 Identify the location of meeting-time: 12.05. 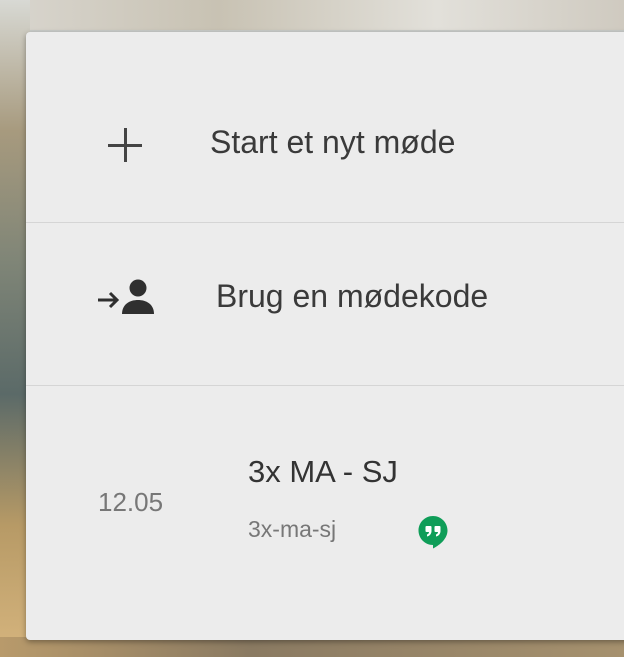
(131, 502).